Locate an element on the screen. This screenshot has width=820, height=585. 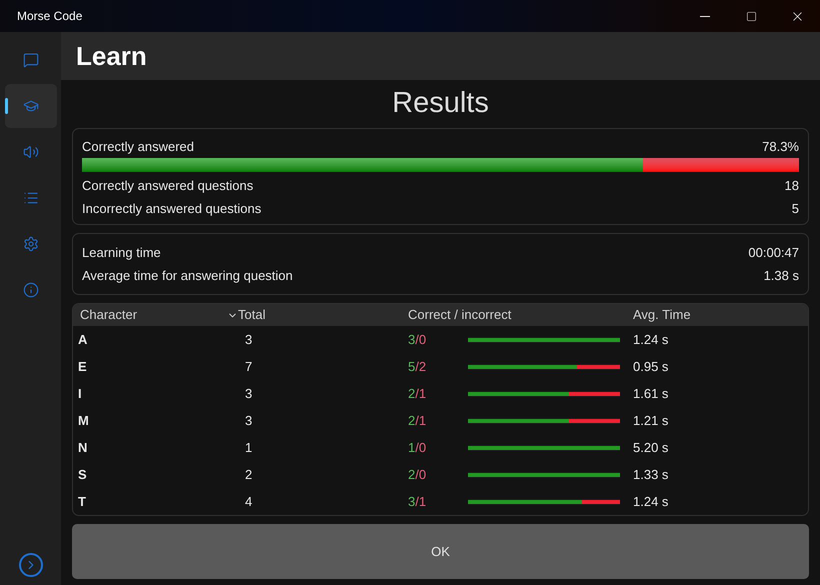
table-cell-text: I is located at coordinates (80, 393).